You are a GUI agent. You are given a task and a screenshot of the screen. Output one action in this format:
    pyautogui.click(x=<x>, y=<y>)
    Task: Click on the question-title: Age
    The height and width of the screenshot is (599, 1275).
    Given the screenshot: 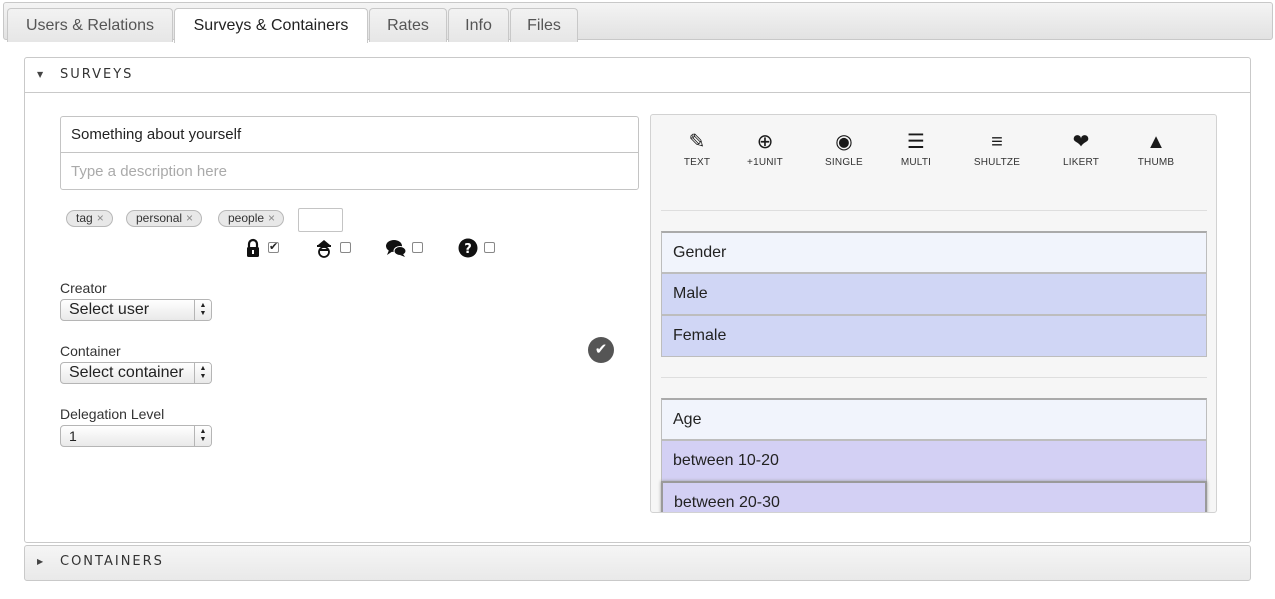 What is the action you would take?
    pyautogui.click(x=934, y=419)
    